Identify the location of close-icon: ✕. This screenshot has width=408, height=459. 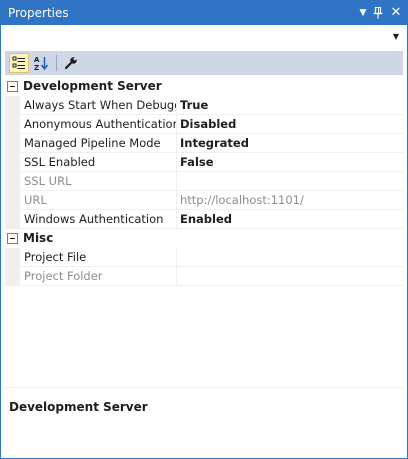
(396, 13).